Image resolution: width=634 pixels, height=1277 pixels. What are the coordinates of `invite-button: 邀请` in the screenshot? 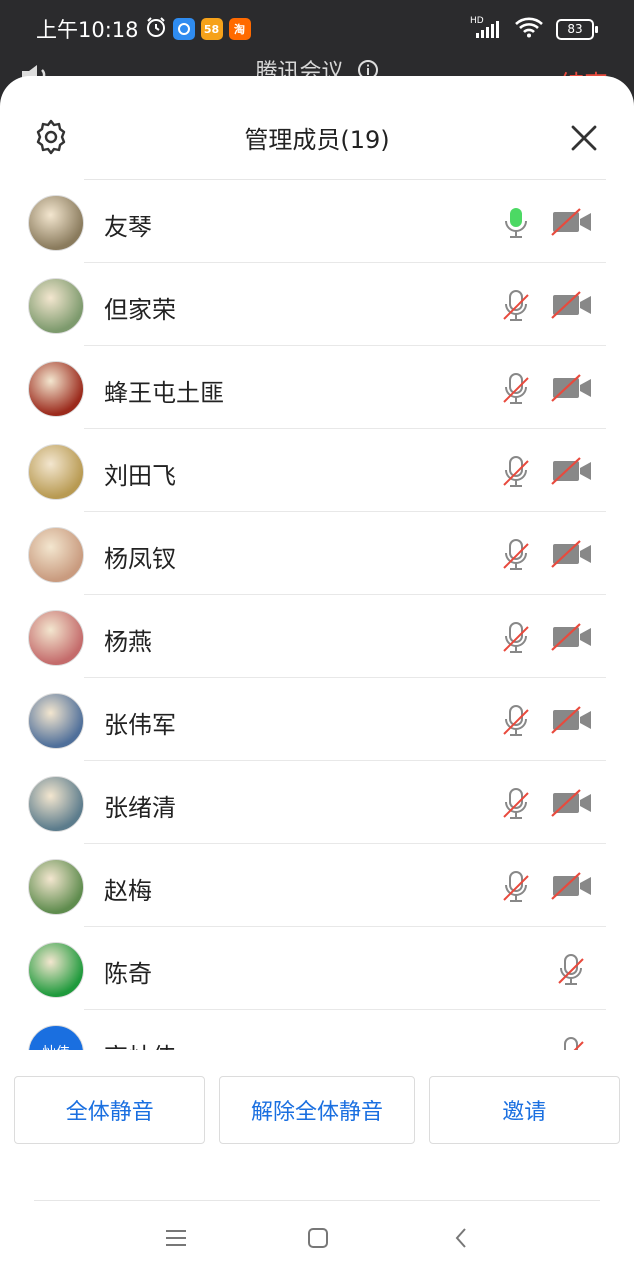 It's located at (524, 1110).